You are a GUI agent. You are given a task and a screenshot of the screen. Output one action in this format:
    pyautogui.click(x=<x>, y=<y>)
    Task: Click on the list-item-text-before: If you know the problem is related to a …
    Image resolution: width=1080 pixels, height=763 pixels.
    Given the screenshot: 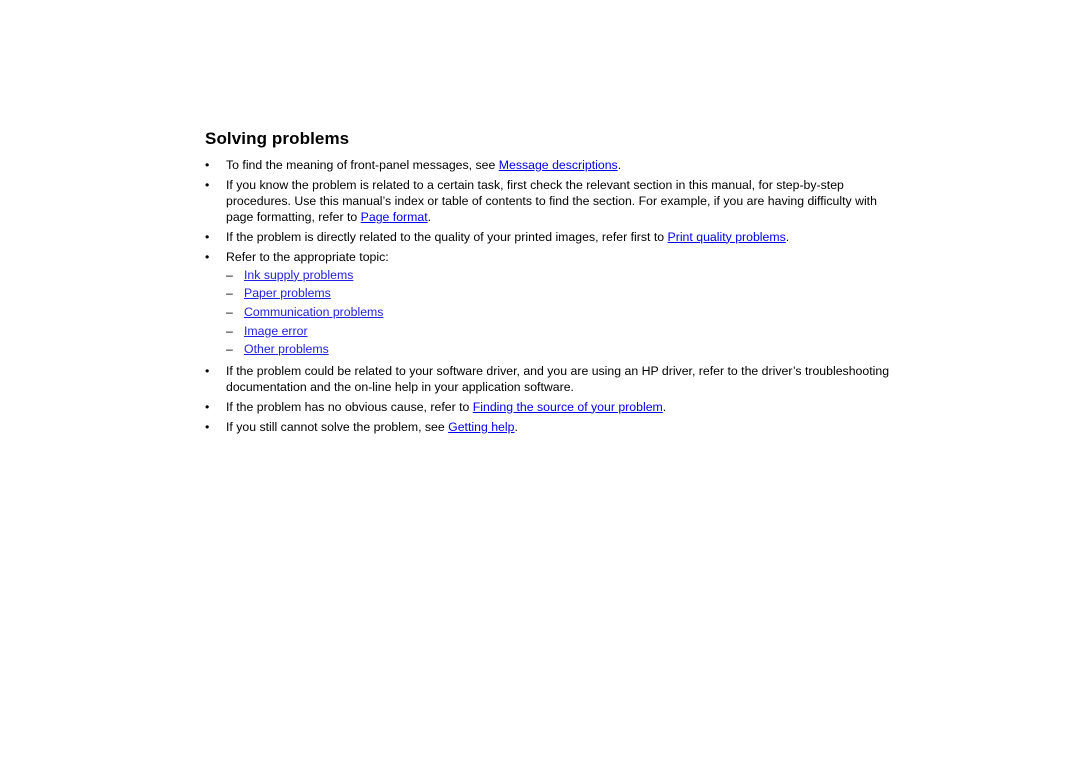 What is the action you would take?
    pyautogui.click(x=551, y=200)
    